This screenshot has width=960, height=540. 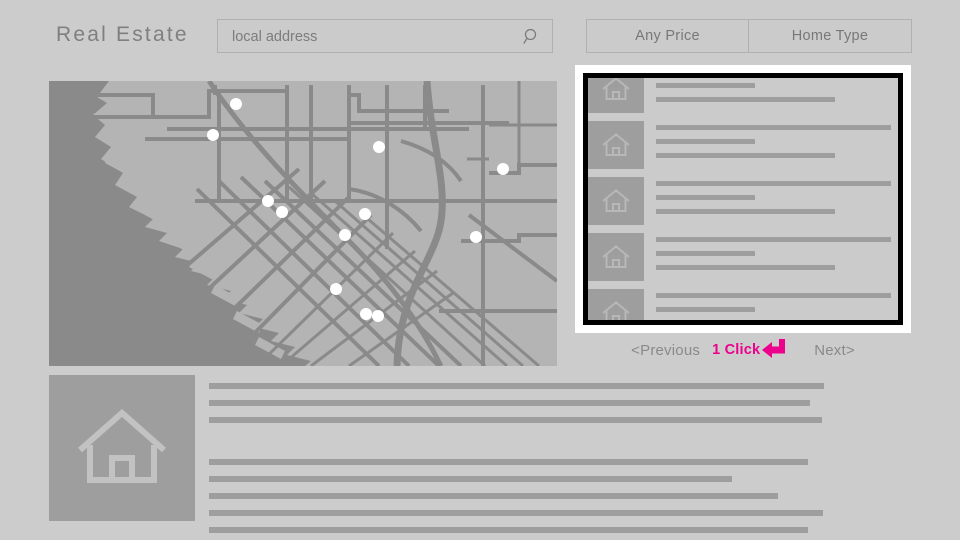 I want to click on pagination-bar: <Previous 1 Click Next>, so click(x=743, y=350).